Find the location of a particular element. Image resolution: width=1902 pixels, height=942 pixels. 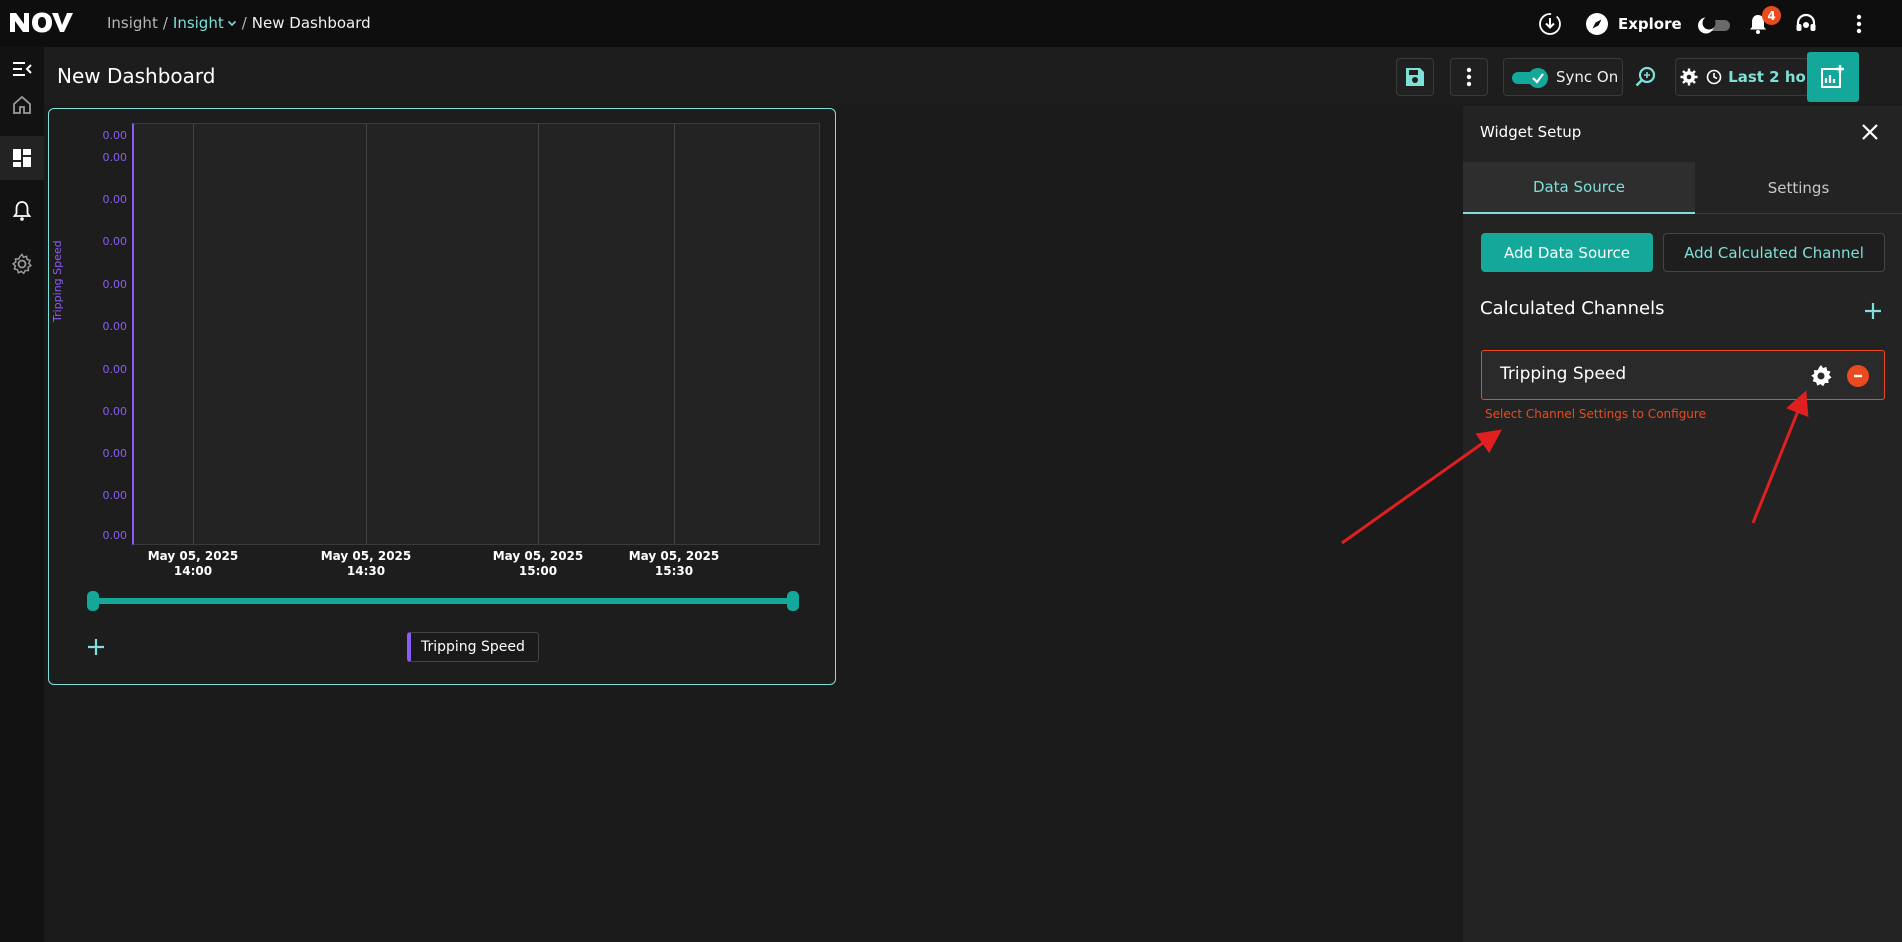

breadcrumb-root: Insight is located at coordinates (132, 23).